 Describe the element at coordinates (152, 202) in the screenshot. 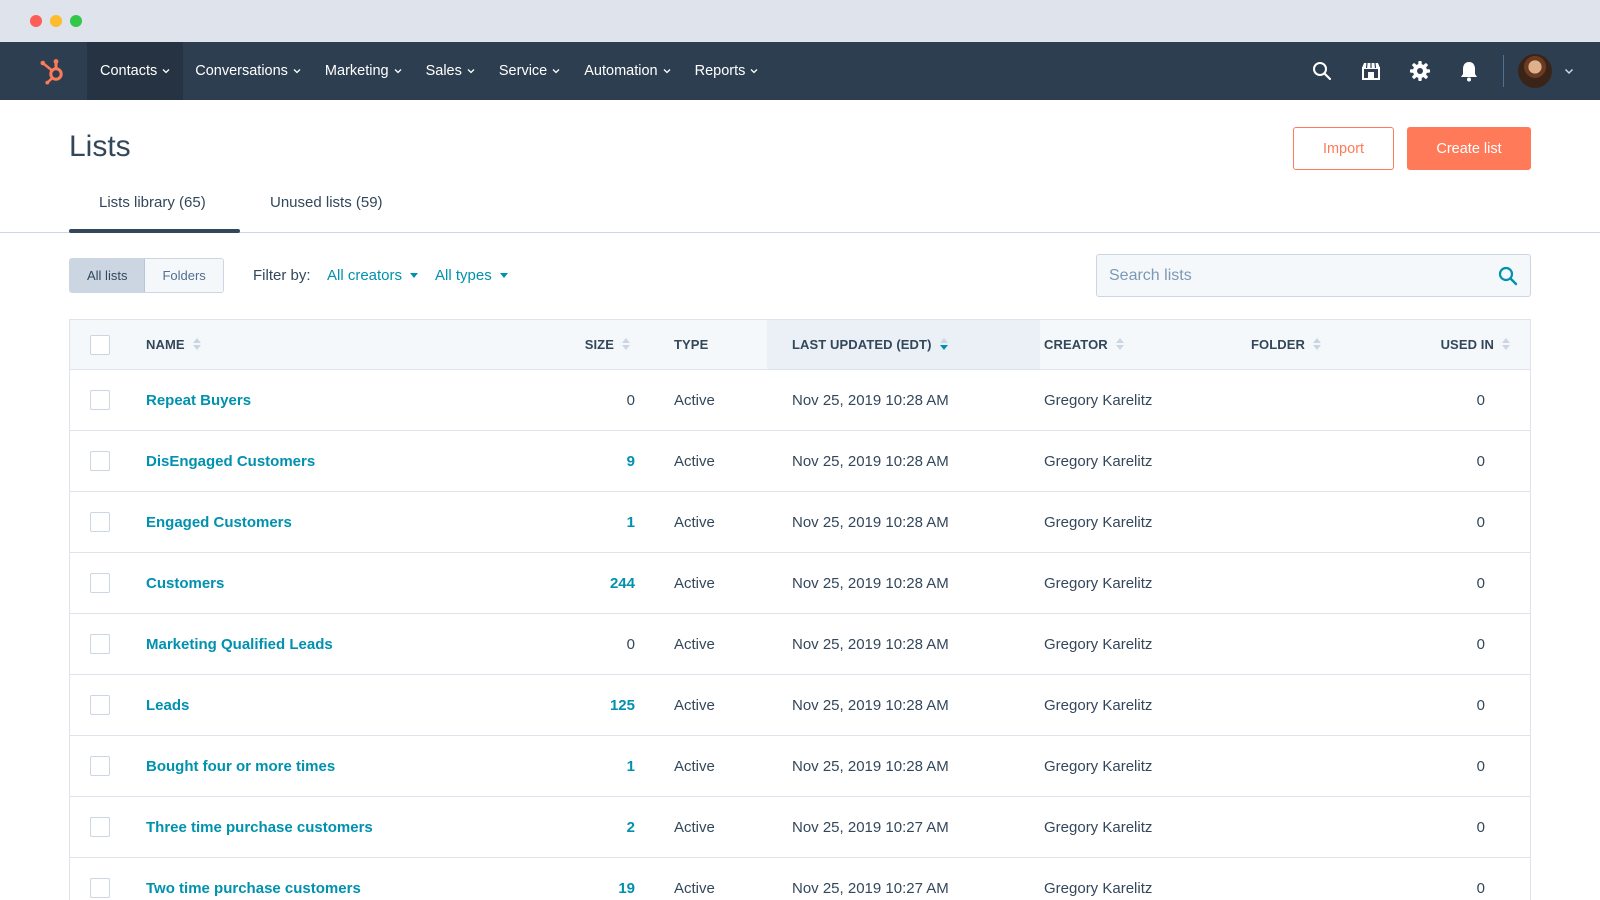

I see `tab-lists-library: Lists library (65)` at that location.